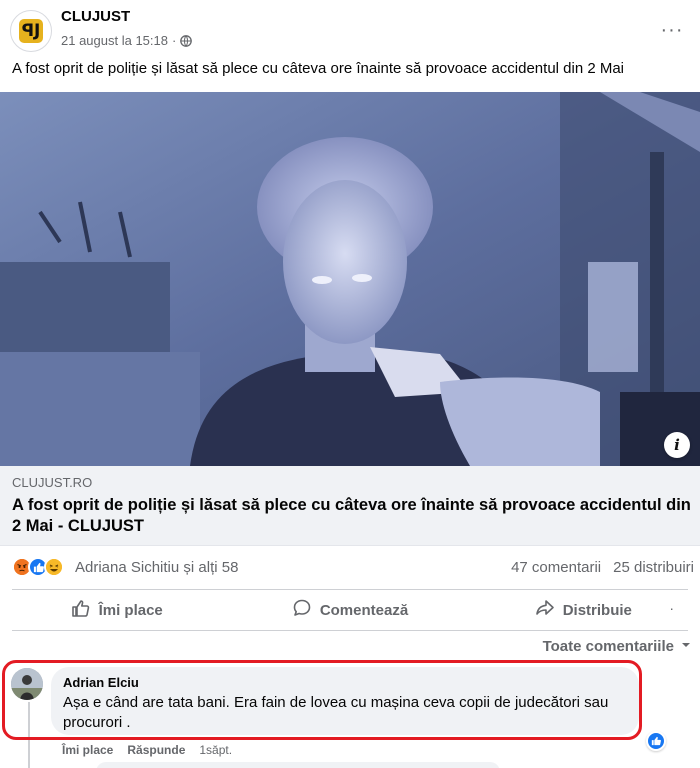 Image resolution: width=700 pixels, height=768 pixels. Describe the element at coordinates (653, 567) in the screenshot. I see `shares-count: 25 distribuiri` at that location.